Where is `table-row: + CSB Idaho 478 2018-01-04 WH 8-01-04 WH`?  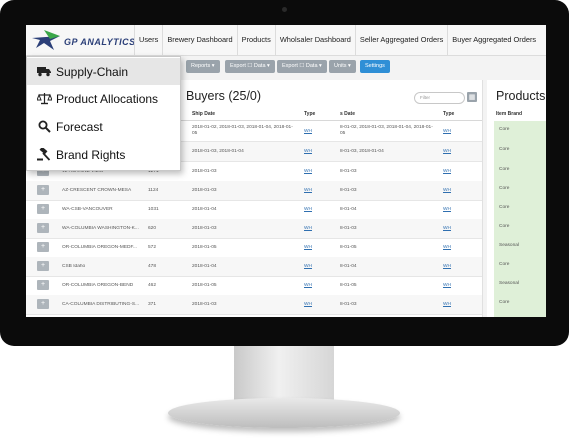 table-row: + CSB Idaho 478 2018-01-04 WH 8-01-04 WH is located at coordinates (254, 267).